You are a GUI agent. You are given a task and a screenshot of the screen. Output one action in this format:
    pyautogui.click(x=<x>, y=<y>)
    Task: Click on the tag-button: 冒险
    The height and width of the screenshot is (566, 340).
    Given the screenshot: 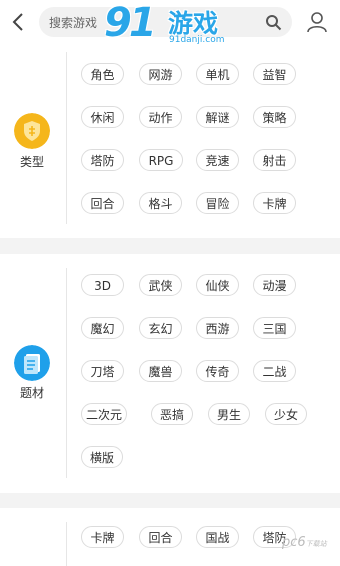 What is the action you would take?
    pyautogui.click(x=217, y=203)
    